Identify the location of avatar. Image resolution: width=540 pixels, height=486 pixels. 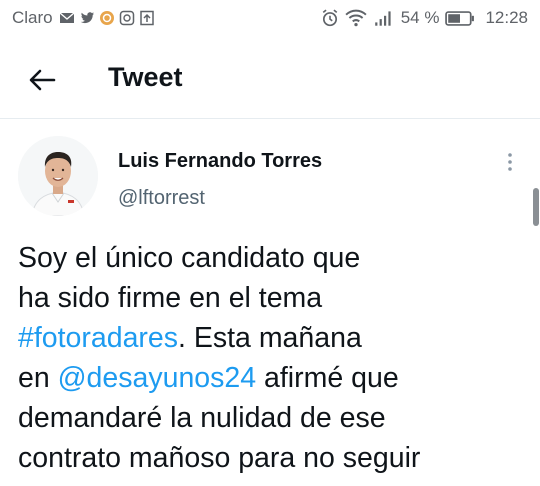
(58, 176).